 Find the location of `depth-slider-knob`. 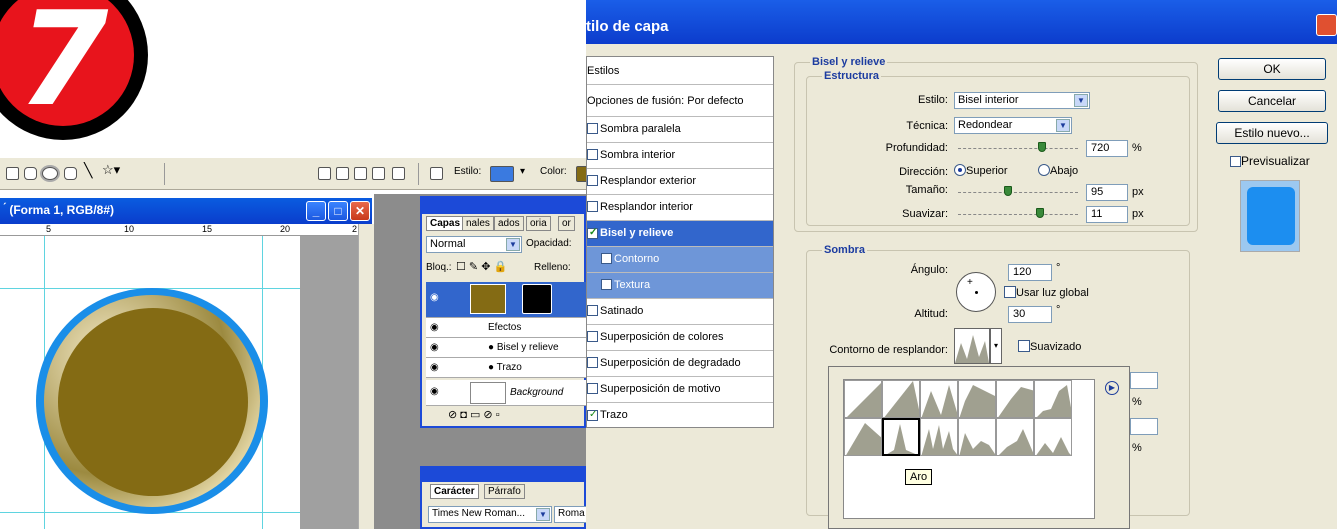

depth-slider-knob is located at coordinates (1042, 147).